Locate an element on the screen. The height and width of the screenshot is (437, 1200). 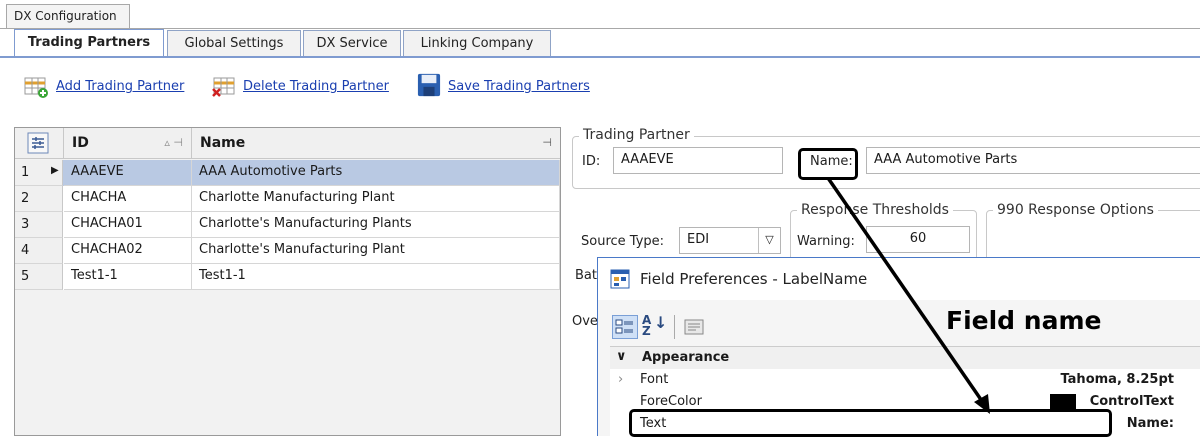
annotation-label: Field name is located at coordinates (1024, 320).